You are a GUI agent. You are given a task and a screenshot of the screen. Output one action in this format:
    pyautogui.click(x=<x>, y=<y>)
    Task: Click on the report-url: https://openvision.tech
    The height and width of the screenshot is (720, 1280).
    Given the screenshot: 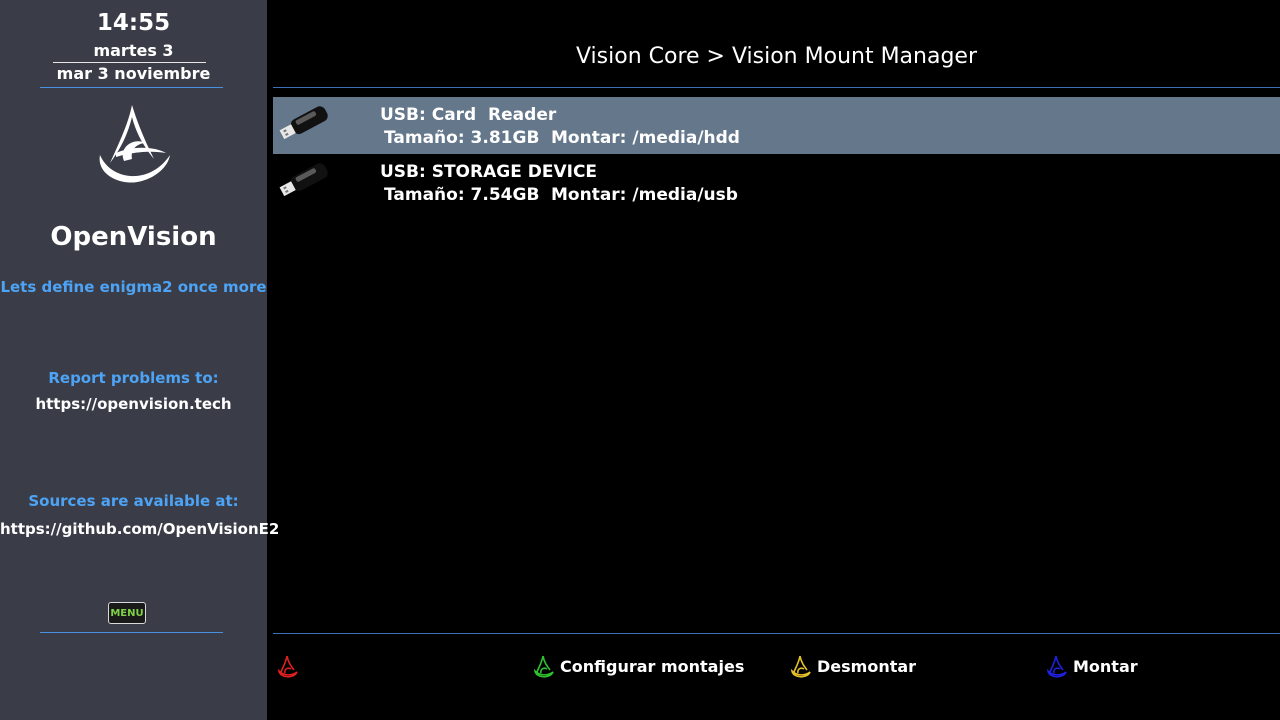 What is the action you would take?
    pyautogui.click(x=133, y=404)
    